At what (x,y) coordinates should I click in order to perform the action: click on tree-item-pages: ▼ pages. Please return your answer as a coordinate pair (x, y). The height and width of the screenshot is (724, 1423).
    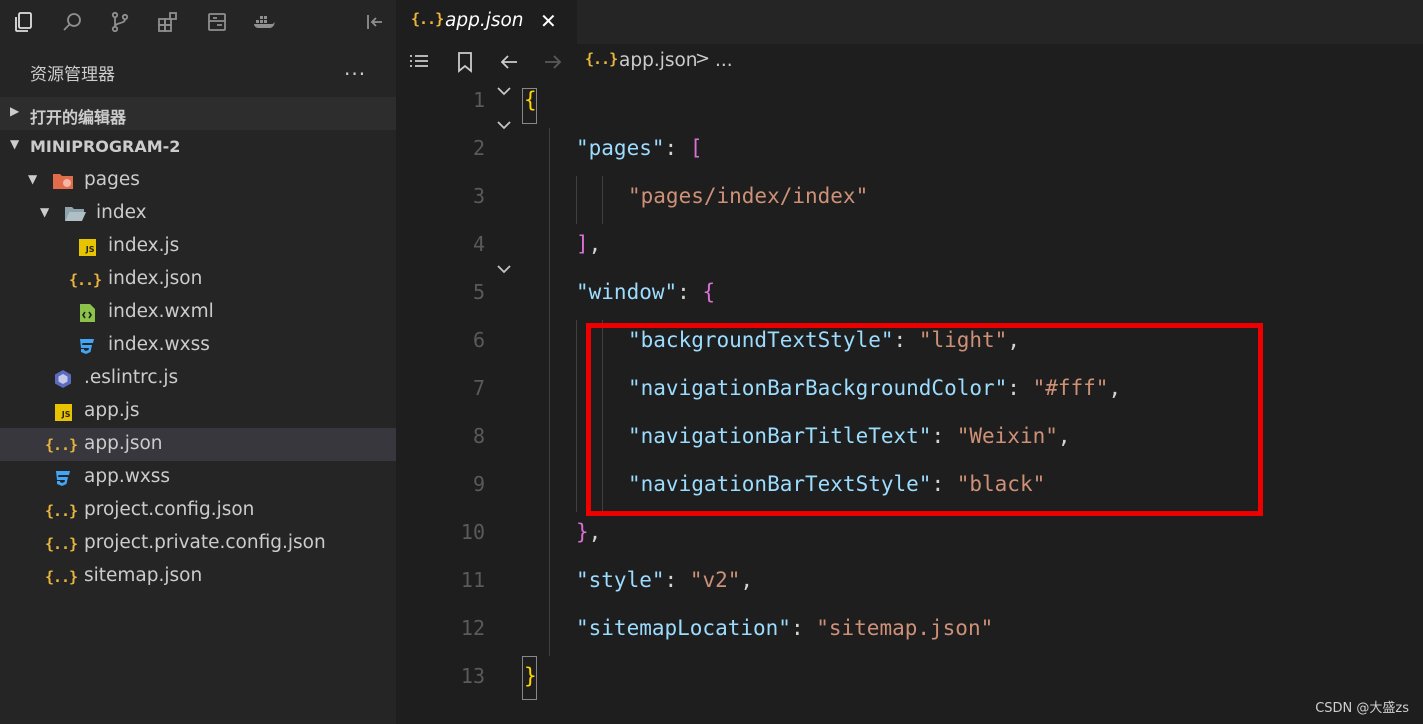
    Looking at the image, I should click on (198, 180).